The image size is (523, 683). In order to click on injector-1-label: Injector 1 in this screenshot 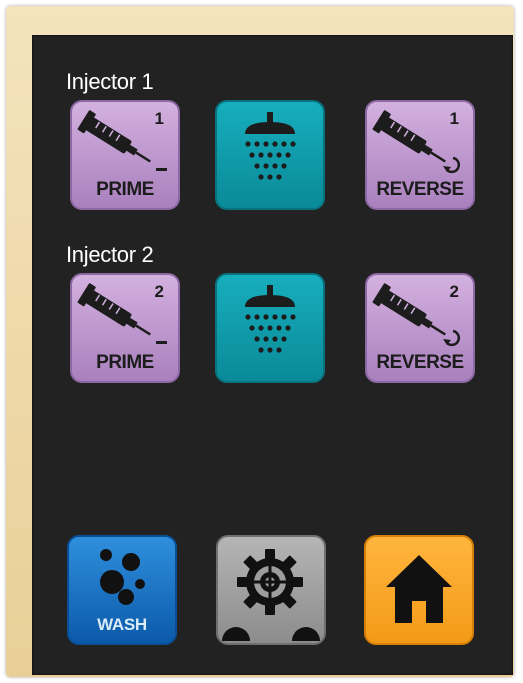, I will do `click(110, 81)`.